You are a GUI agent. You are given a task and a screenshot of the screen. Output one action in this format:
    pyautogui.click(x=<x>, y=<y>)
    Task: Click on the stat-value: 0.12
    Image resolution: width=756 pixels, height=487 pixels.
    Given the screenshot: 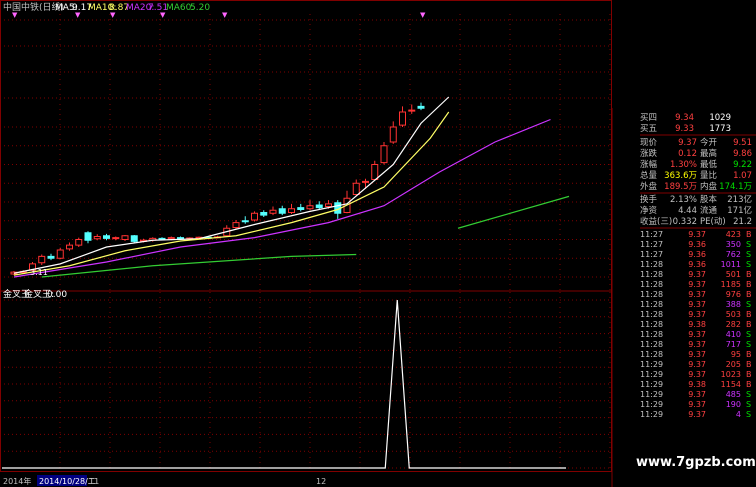 What is the action you would take?
    pyautogui.click(x=687, y=154)
    